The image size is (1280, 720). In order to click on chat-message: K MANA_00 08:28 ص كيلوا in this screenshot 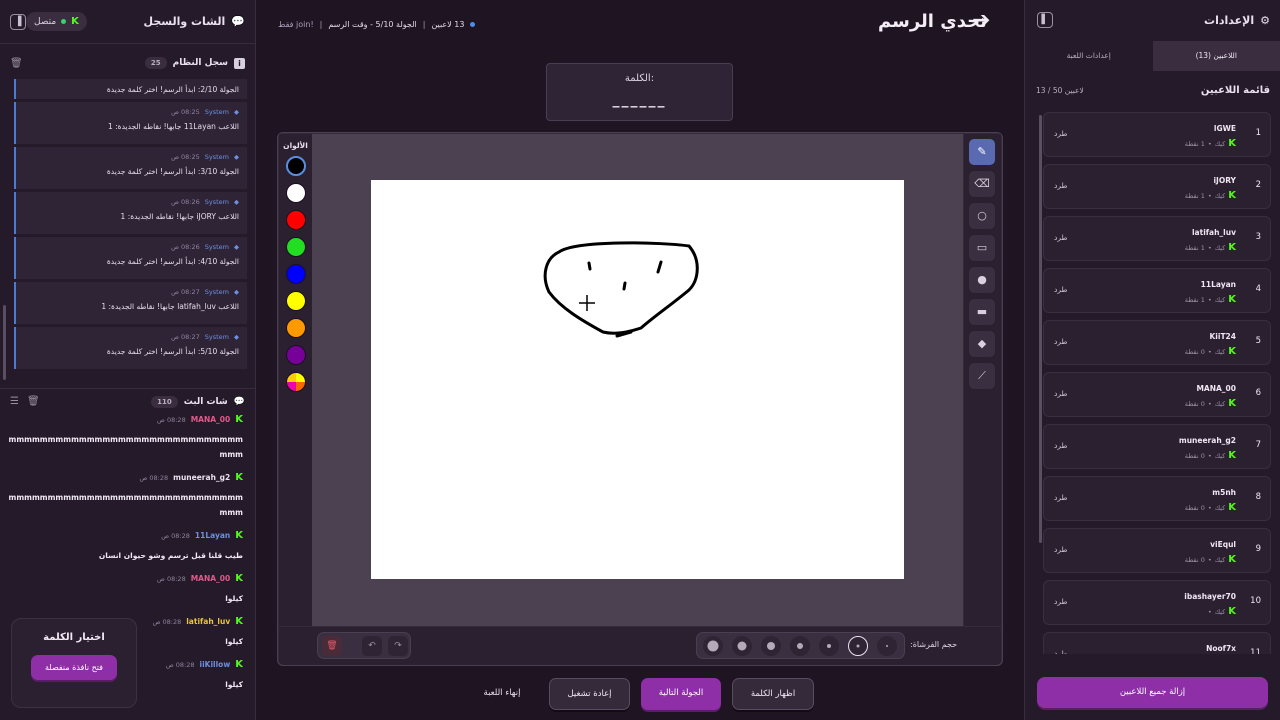, I will do `click(125, 589)`.